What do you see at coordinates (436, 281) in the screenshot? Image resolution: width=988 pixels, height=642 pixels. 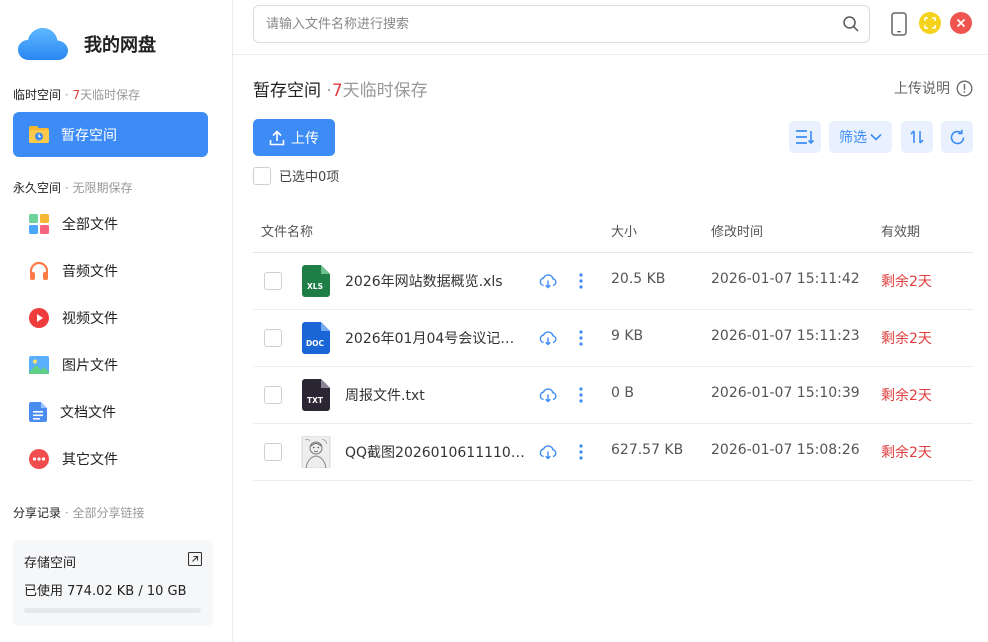 I see `file-name: 2026年网站数据概览.xls` at bounding box center [436, 281].